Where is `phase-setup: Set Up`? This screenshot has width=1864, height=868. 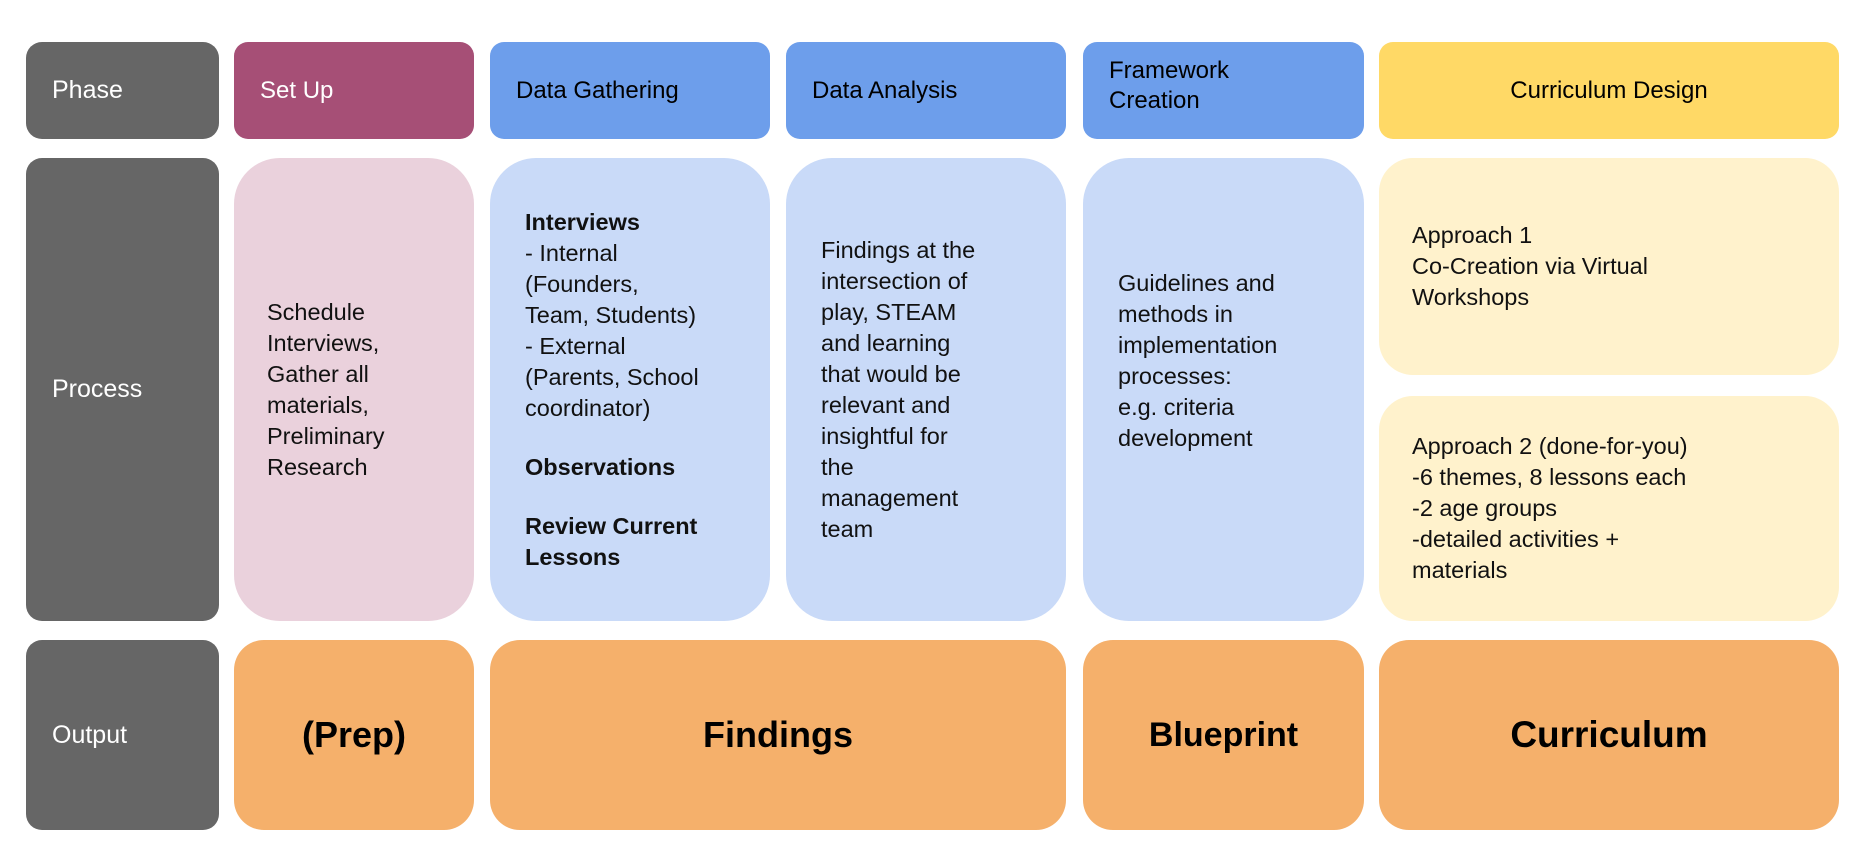 phase-setup: Set Up is located at coordinates (354, 90).